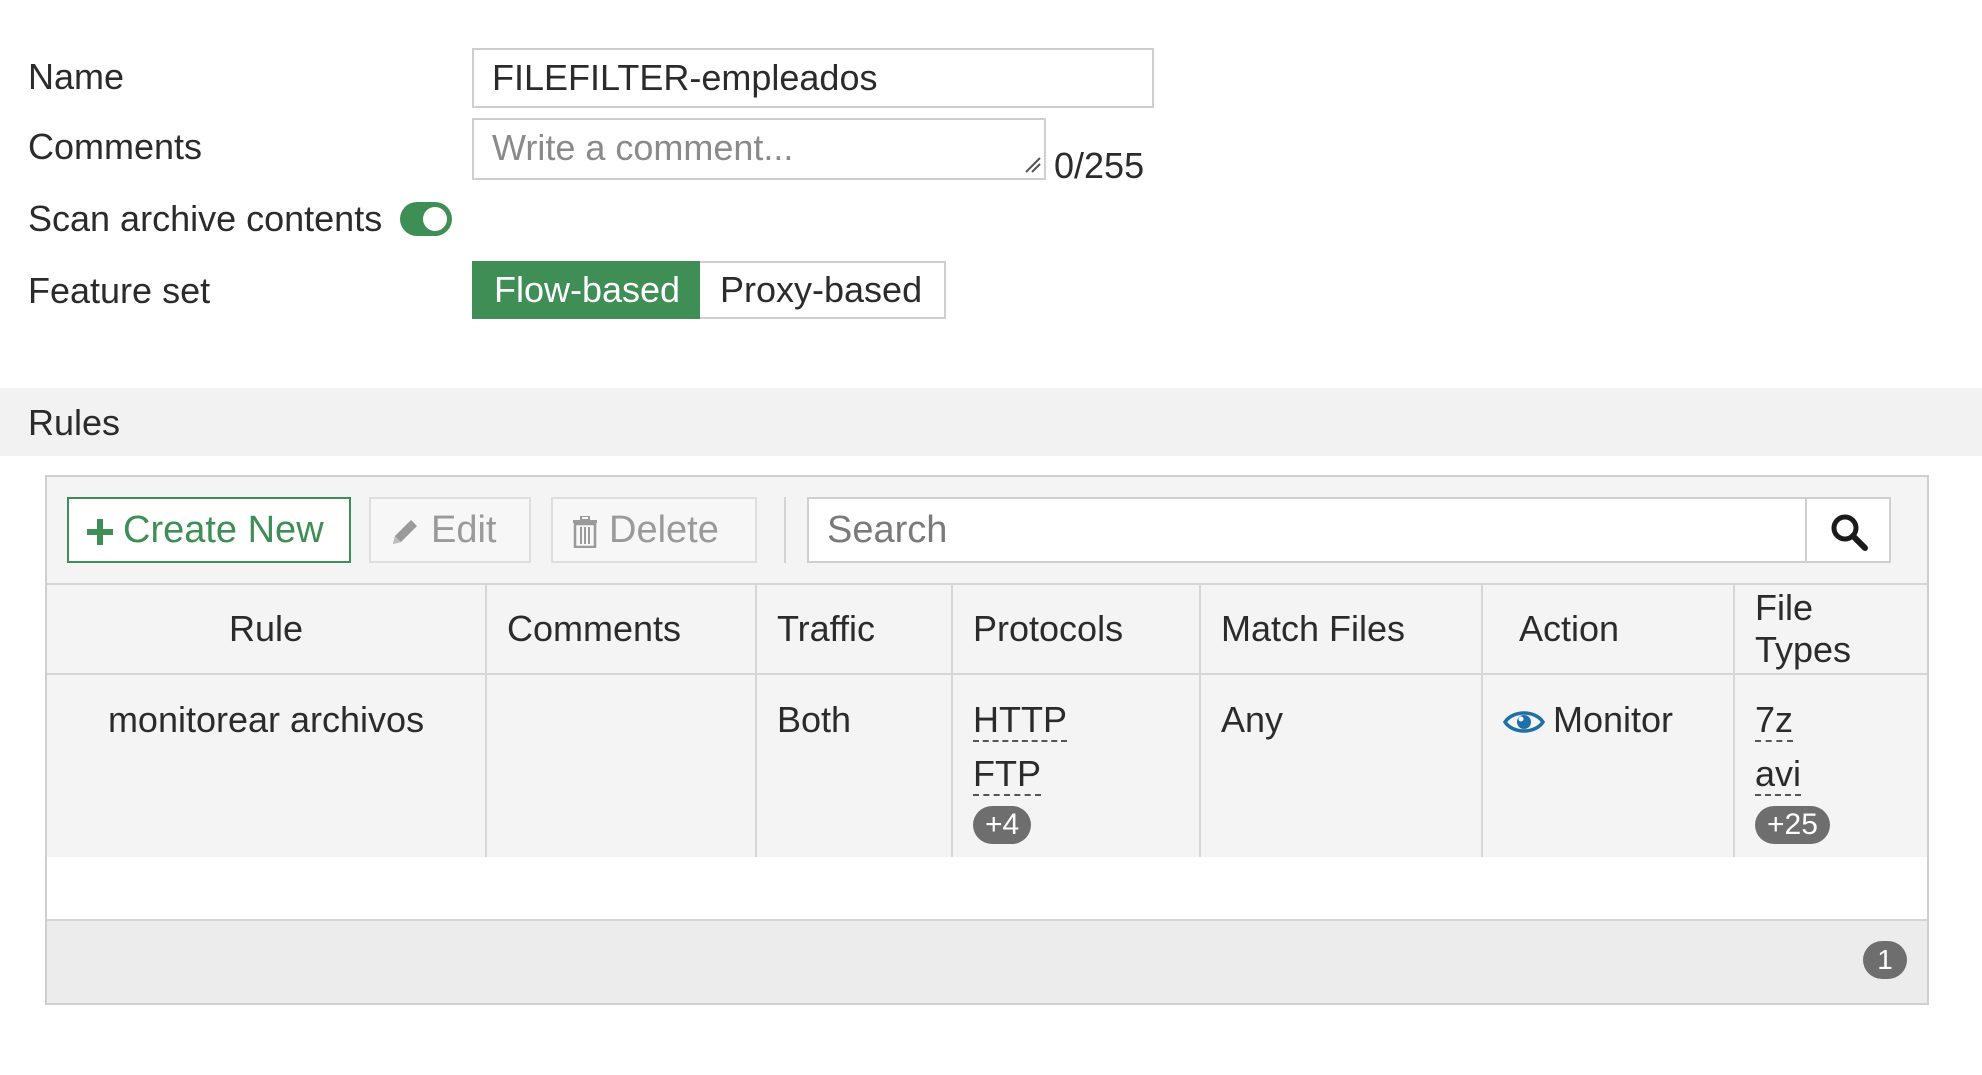 Image resolution: width=1982 pixels, height=1075 pixels. Describe the element at coordinates (1792, 825) in the screenshot. I see `file-types-more-badge: +25` at that location.